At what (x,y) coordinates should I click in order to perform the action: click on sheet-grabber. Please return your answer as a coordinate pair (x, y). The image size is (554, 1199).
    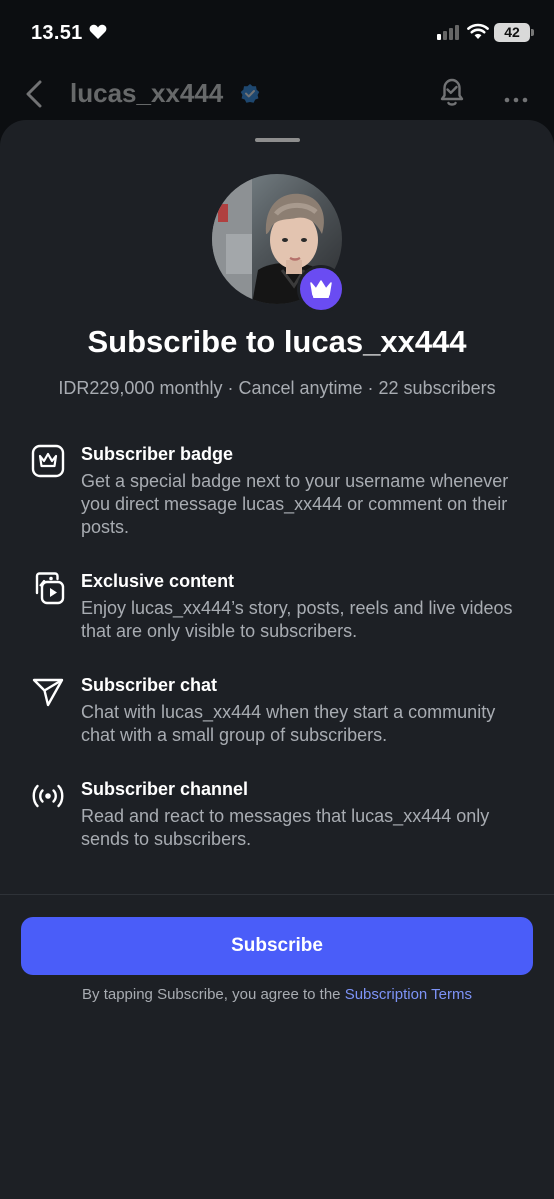
    Looking at the image, I should click on (277, 140).